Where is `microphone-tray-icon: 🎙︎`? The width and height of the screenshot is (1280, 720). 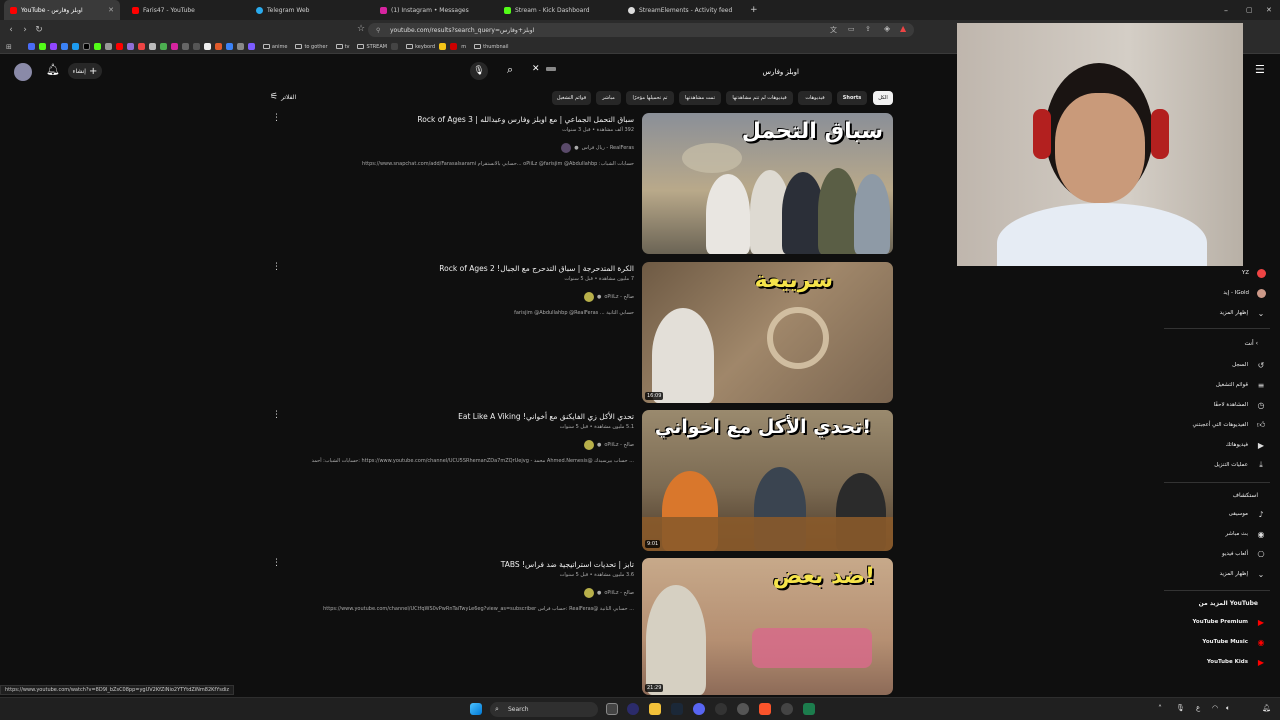 microphone-tray-icon: 🎙︎ is located at coordinates (1180, 708).